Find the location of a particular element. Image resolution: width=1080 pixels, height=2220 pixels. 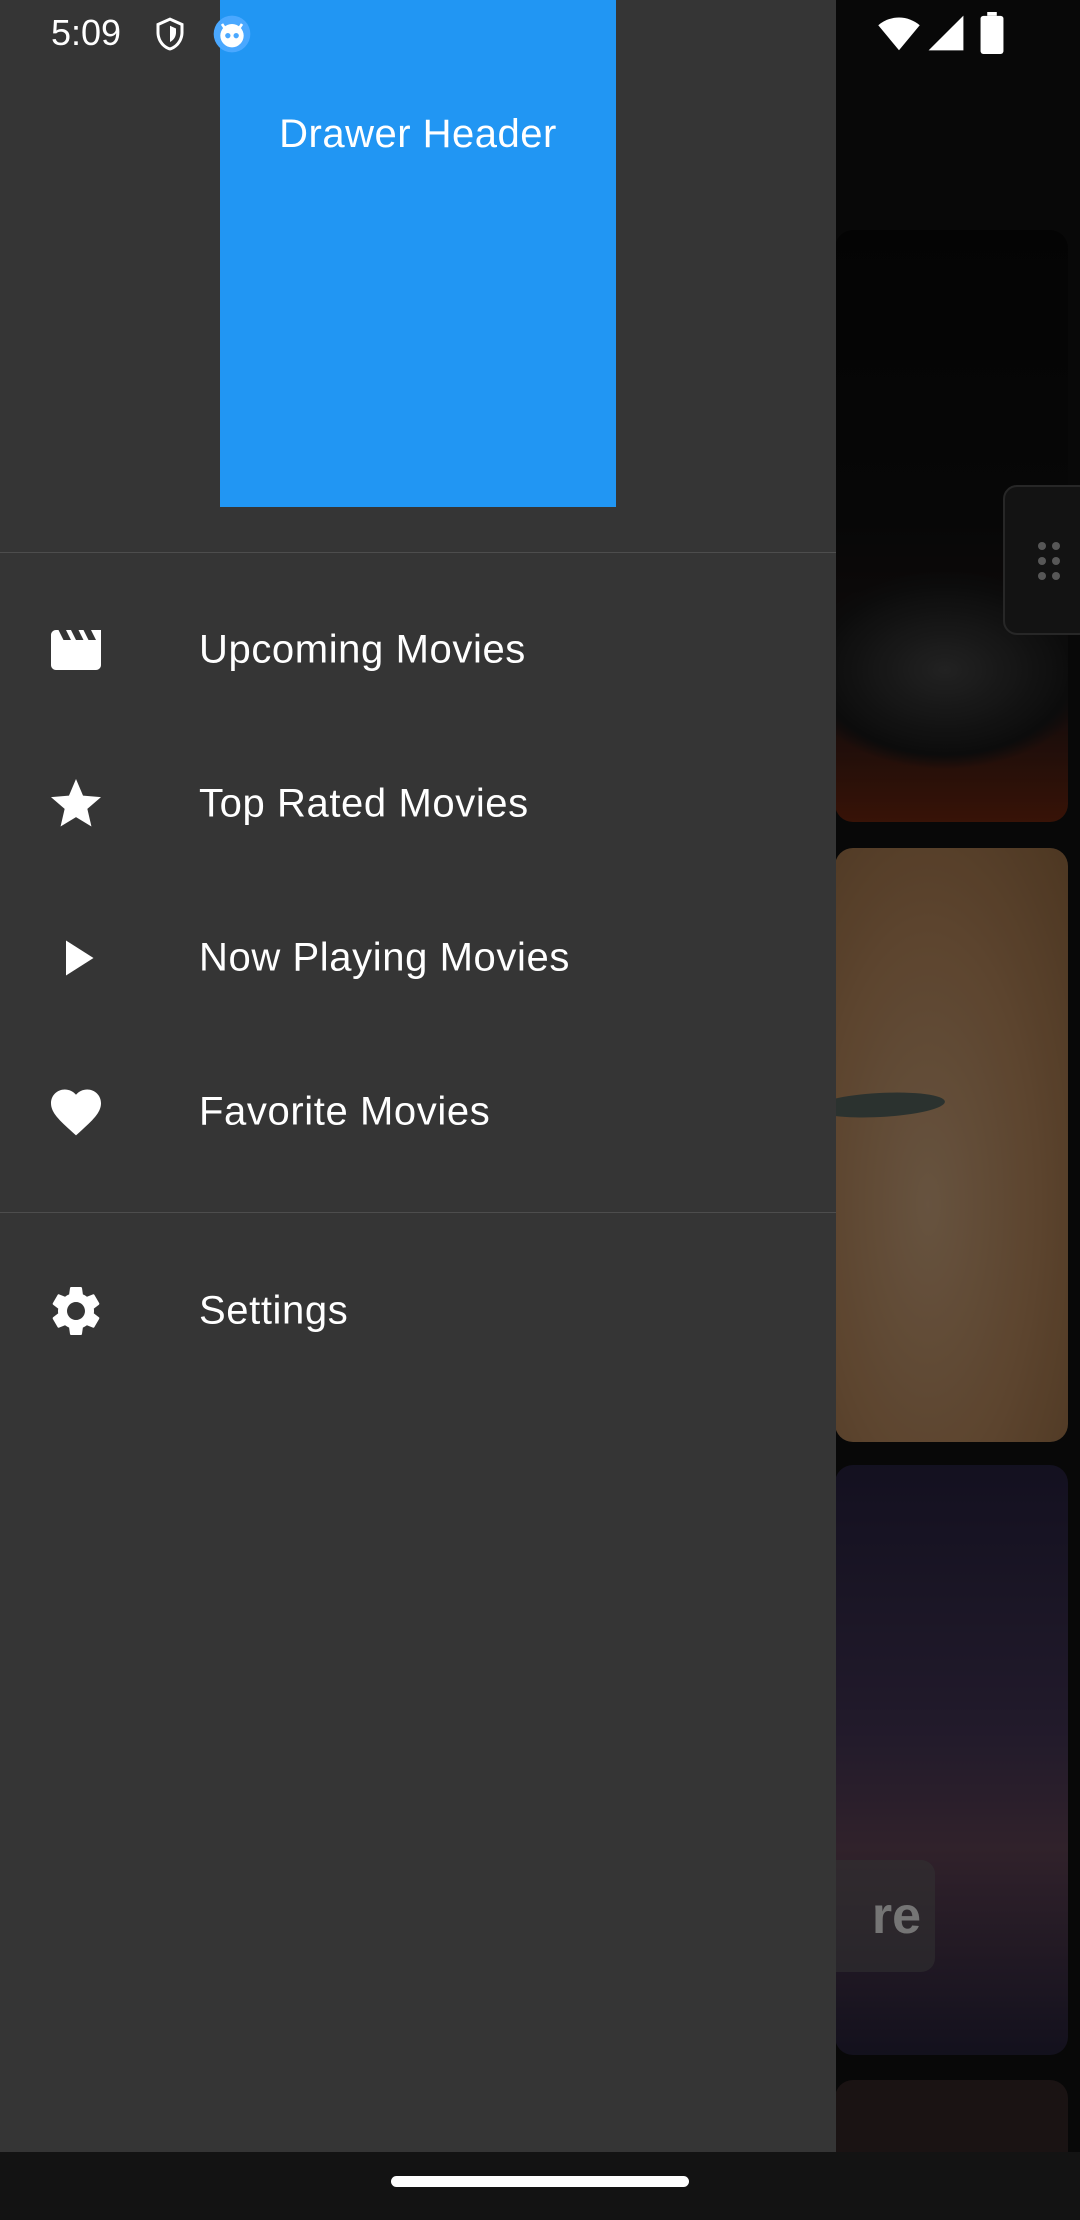

drawer-item-label: Upcoming Movies is located at coordinates (362, 649).